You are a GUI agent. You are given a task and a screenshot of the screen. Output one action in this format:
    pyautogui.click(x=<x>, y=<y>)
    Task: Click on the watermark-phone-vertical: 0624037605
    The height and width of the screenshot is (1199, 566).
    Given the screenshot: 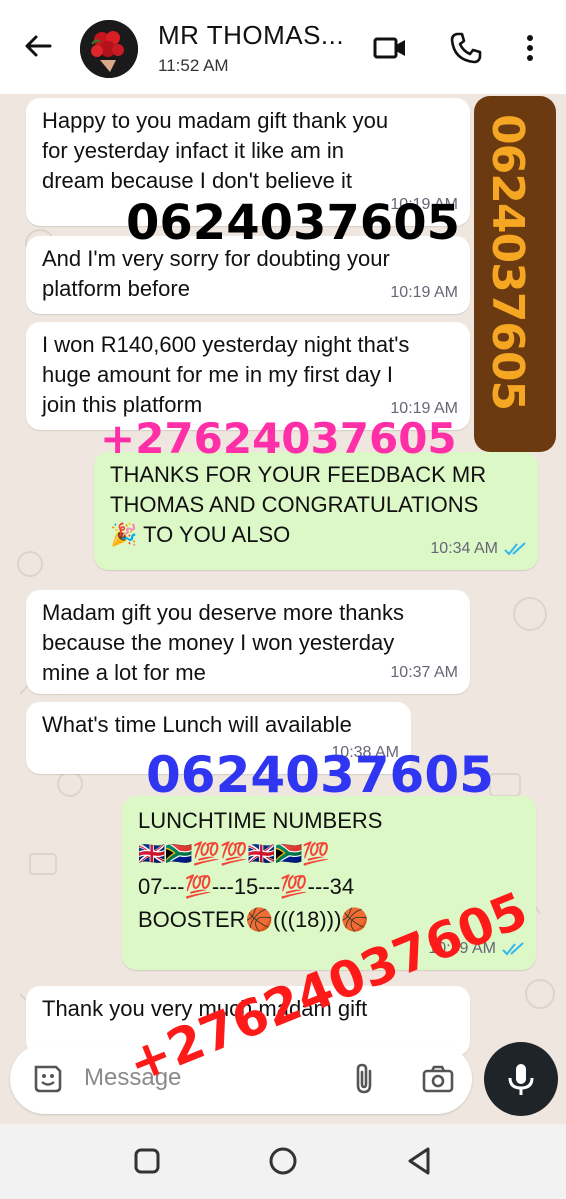 What is the action you would take?
    pyautogui.click(x=507, y=262)
    